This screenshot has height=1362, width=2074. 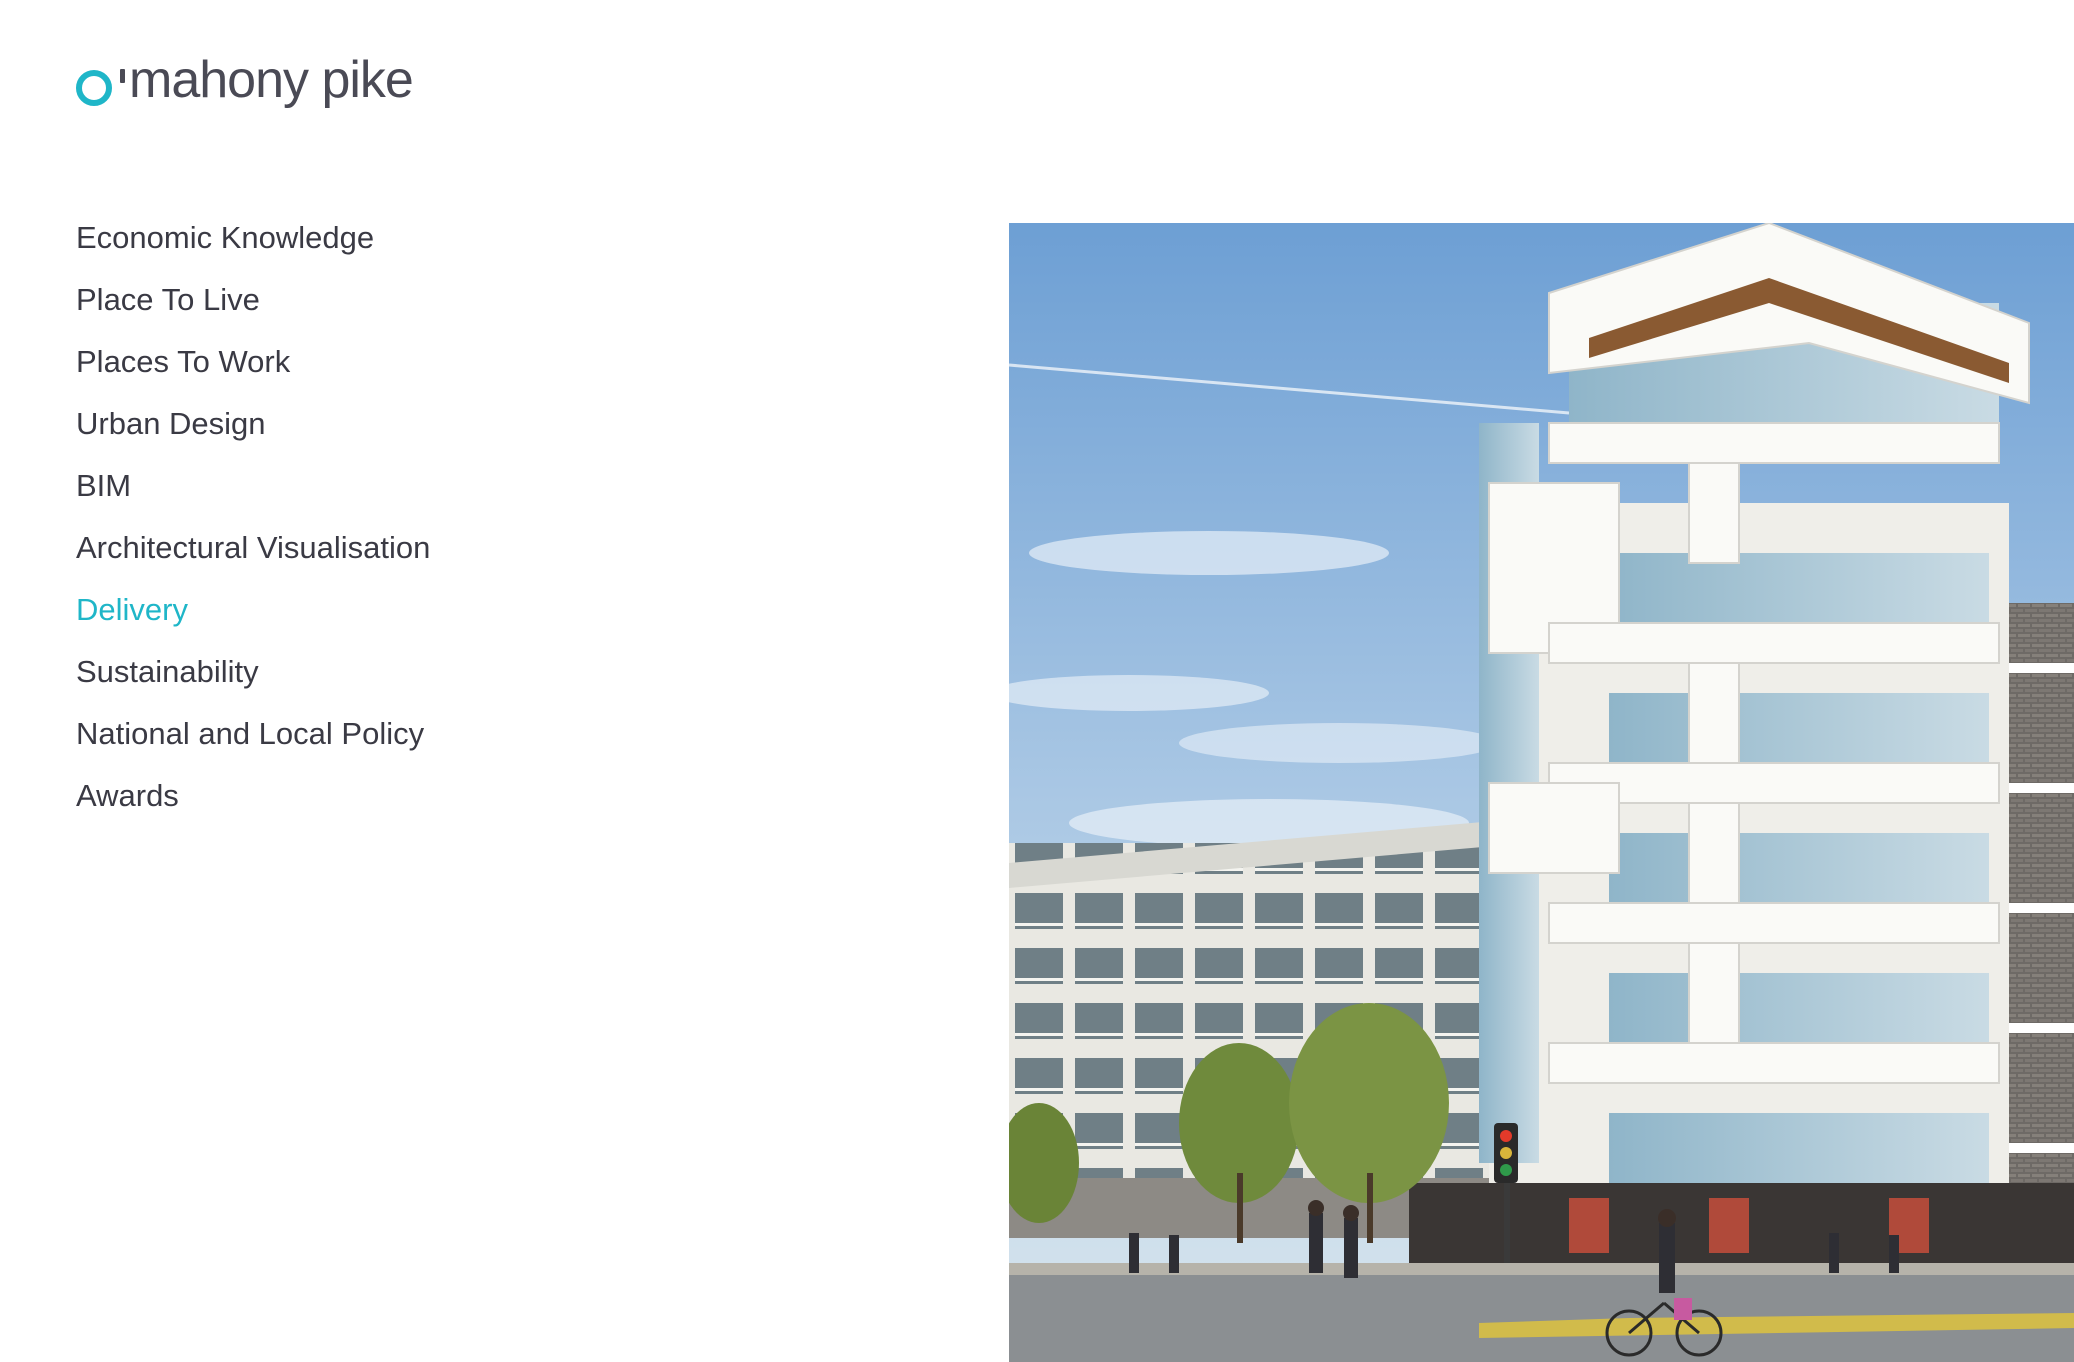 I want to click on logo-apostrophe-icon, so click(x=122, y=76).